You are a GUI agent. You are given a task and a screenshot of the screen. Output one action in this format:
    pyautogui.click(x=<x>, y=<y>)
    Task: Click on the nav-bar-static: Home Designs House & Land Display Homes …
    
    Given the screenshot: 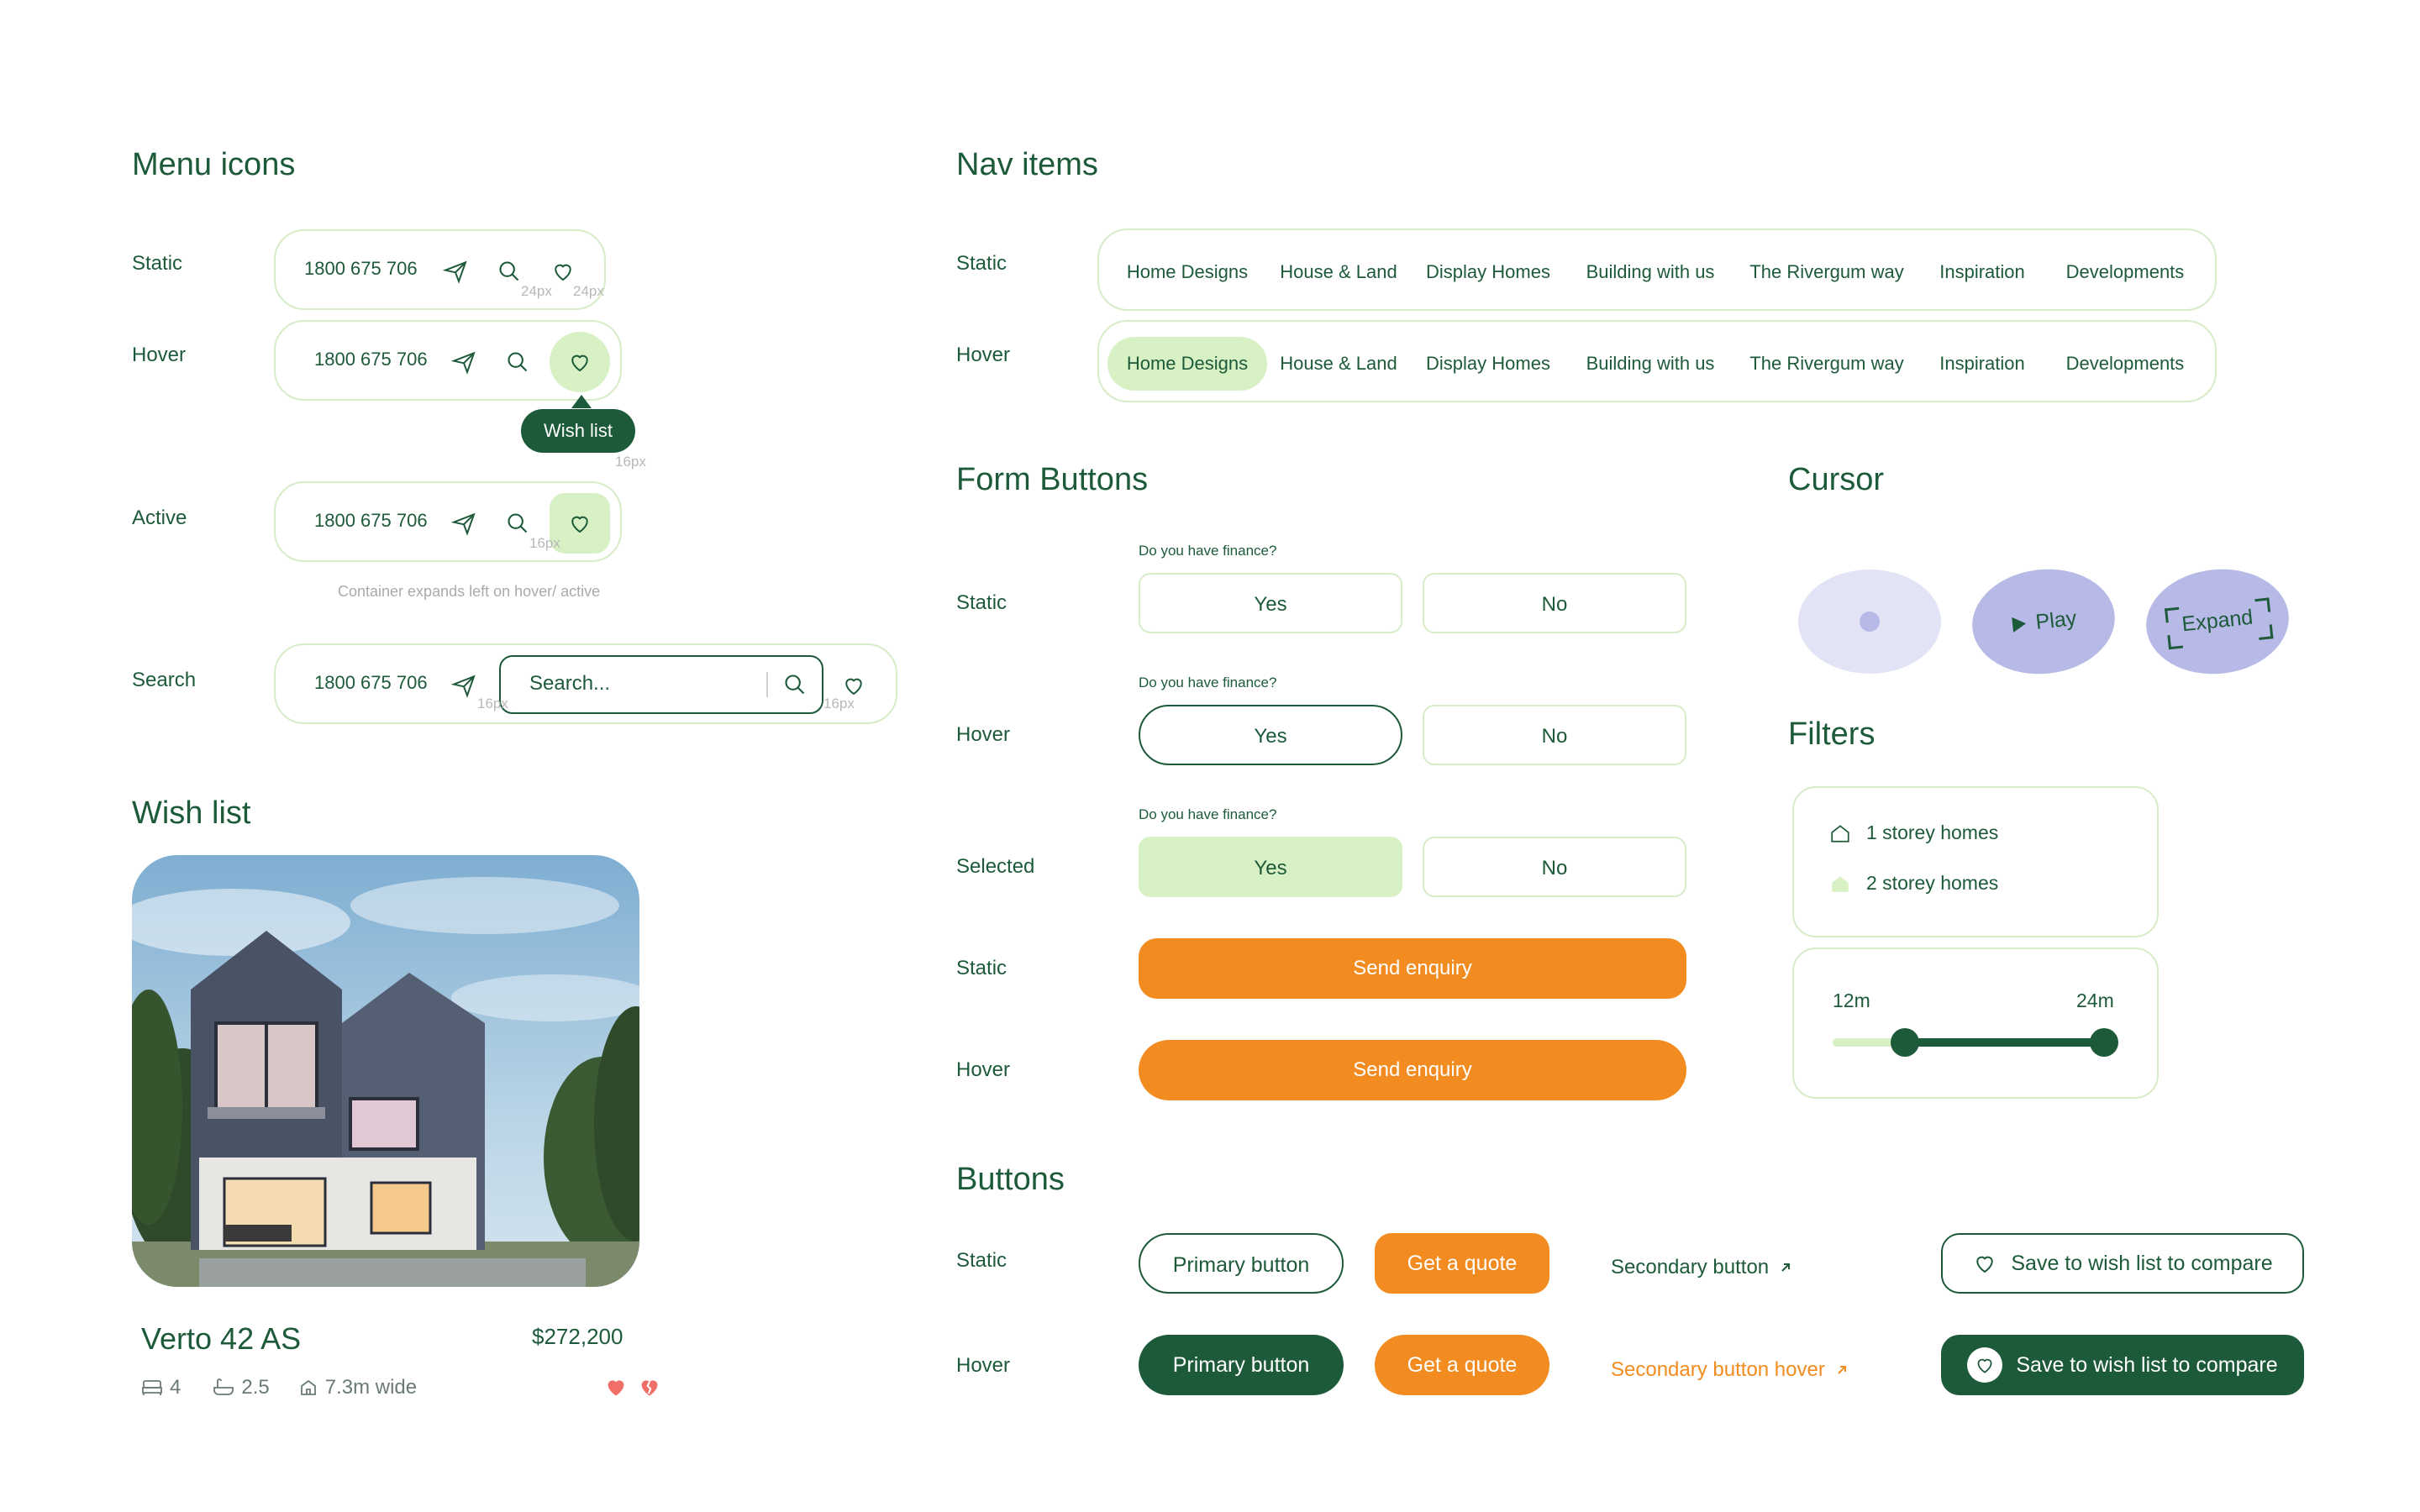 What is the action you would take?
    pyautogui.click(x=1657, y=269)
    